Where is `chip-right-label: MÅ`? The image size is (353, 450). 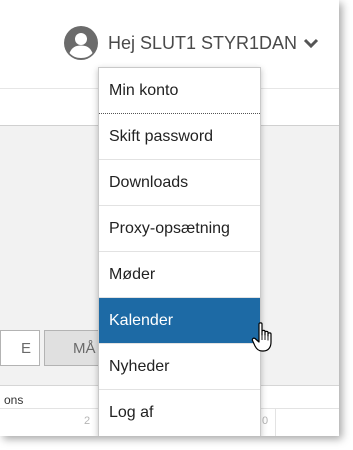
chip-right-label: MÅ is located at coordinates (84, 348).